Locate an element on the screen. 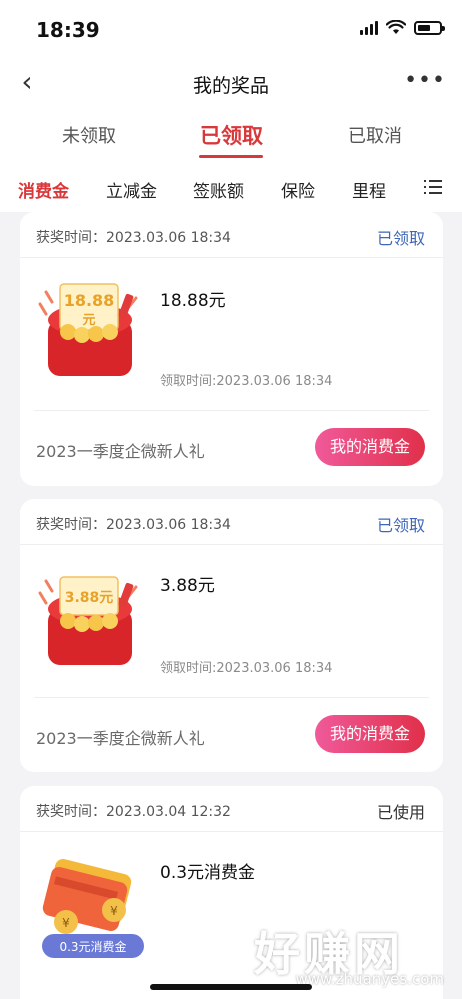  status-icons is located at coordinates (402, 27).